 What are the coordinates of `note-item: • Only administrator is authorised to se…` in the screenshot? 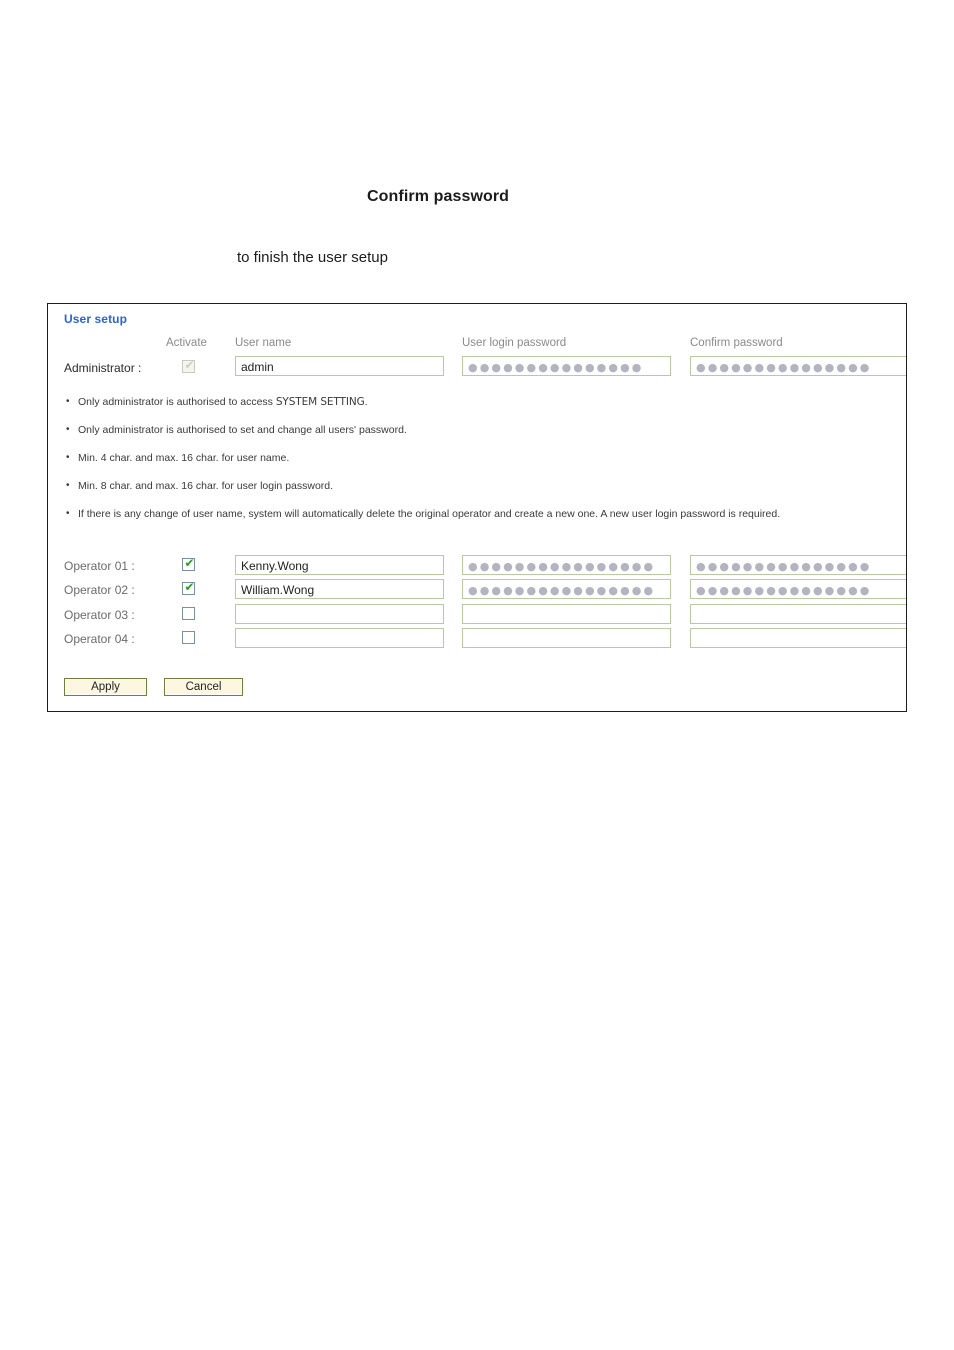 It's located at (236, 430).